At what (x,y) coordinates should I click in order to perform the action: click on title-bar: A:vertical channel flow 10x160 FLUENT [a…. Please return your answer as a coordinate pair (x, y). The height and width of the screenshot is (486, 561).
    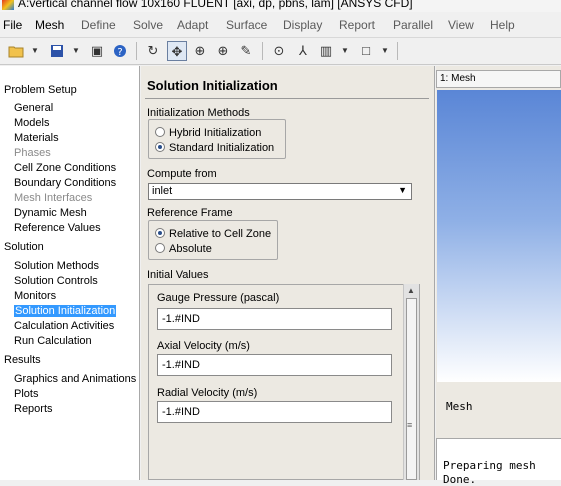
    Looking at the image, I should click on (280, 6).